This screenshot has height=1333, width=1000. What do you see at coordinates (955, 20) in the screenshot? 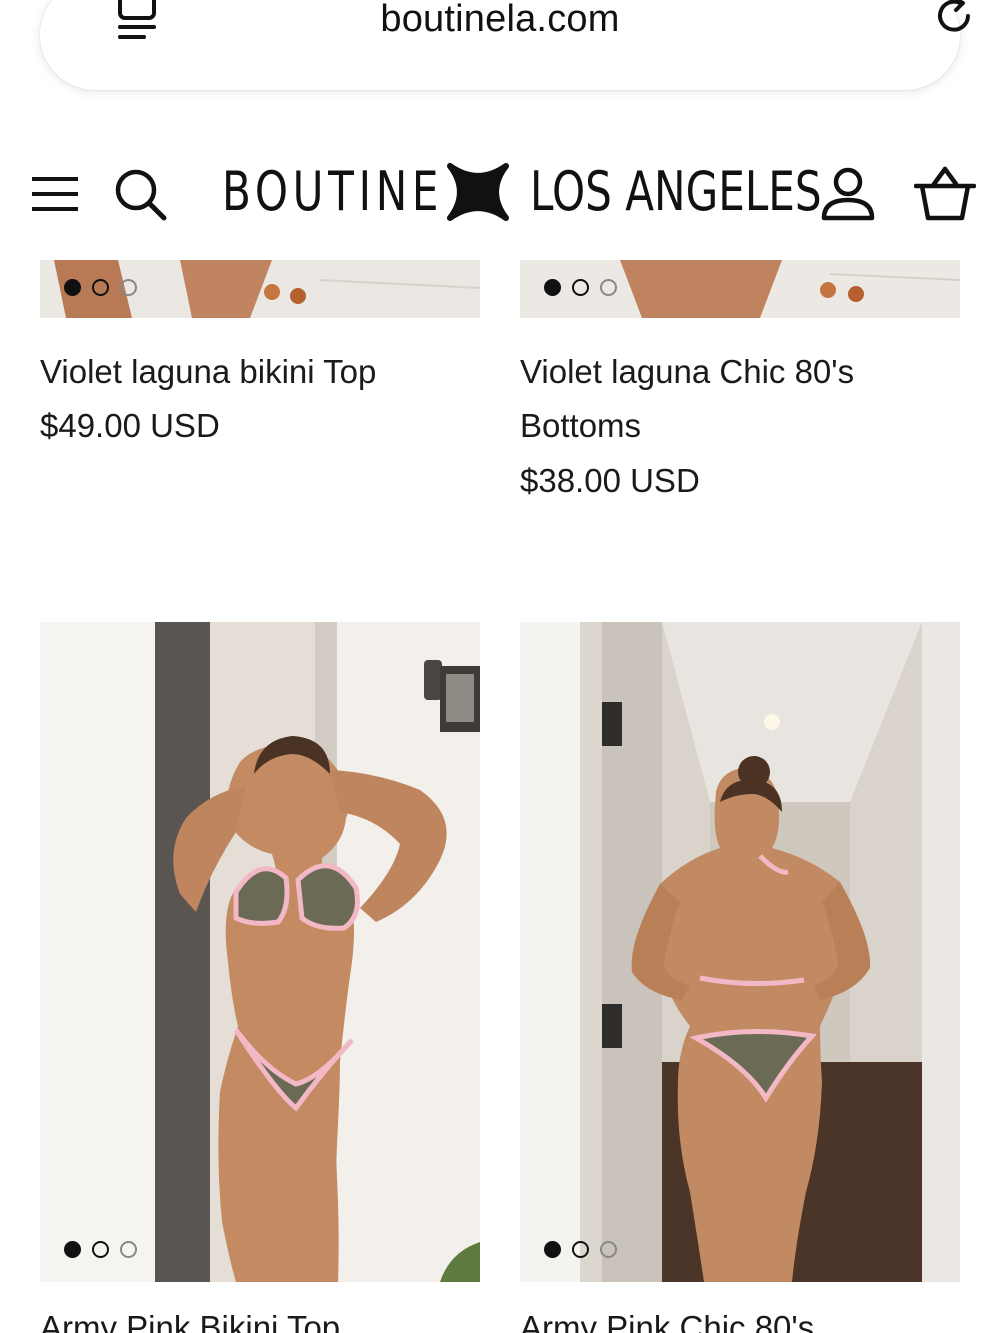
I see `reload-icon` at bounding box center [955, 20].